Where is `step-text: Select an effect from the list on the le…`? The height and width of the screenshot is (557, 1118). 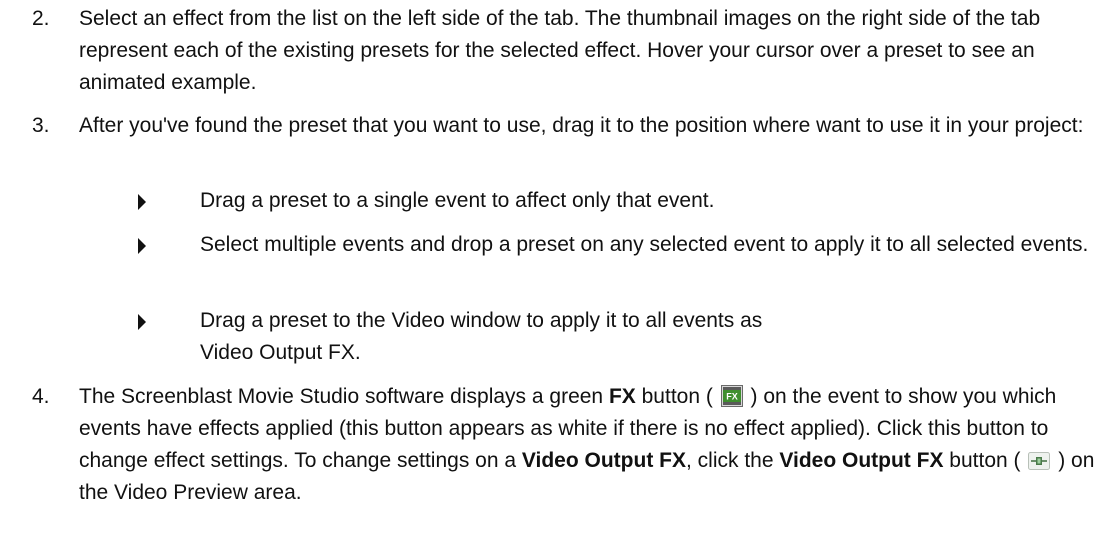
step-text: Select an effect from the list on the le… is located at coordinates (560, 50).